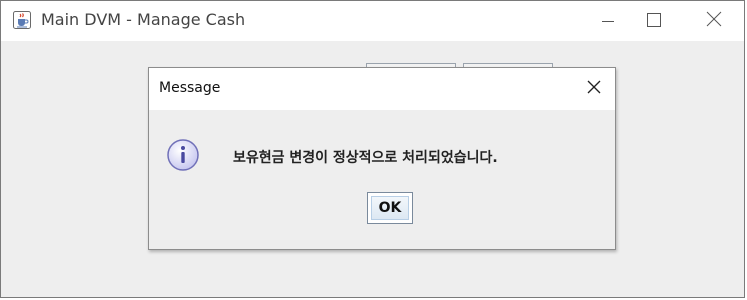  I want to click on java-cup-icon, so click(22, 20).